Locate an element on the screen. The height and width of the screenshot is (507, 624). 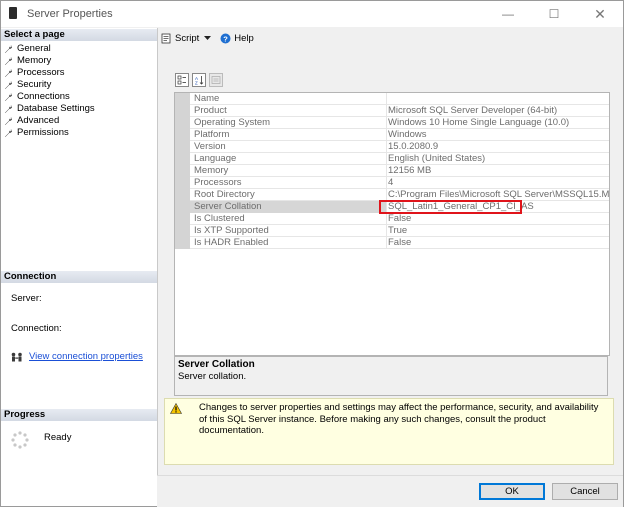
property-row: Memory 12156 MB is located at coordinates (392, 171).